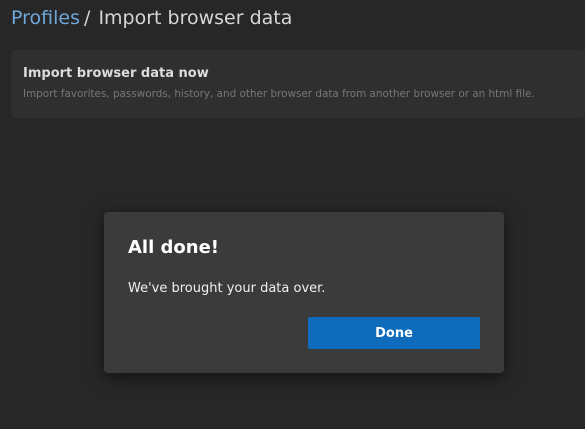  Describe the element at coordinates (227, 288) in the screenshot. I see `dialog-message: We've brought your data over.` at that location.